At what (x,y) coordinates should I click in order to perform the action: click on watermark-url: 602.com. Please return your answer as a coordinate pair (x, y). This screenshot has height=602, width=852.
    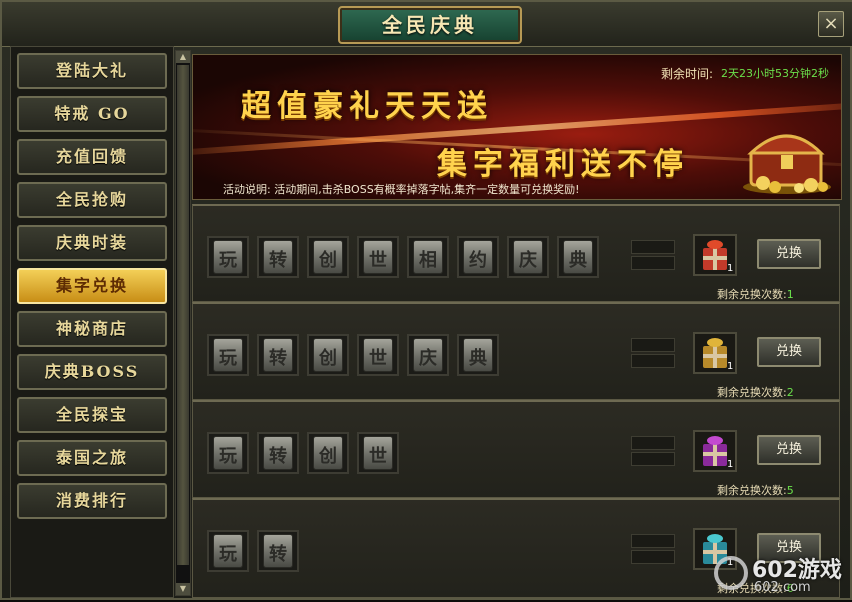
    Looking at the image, I should click on (782, 587).